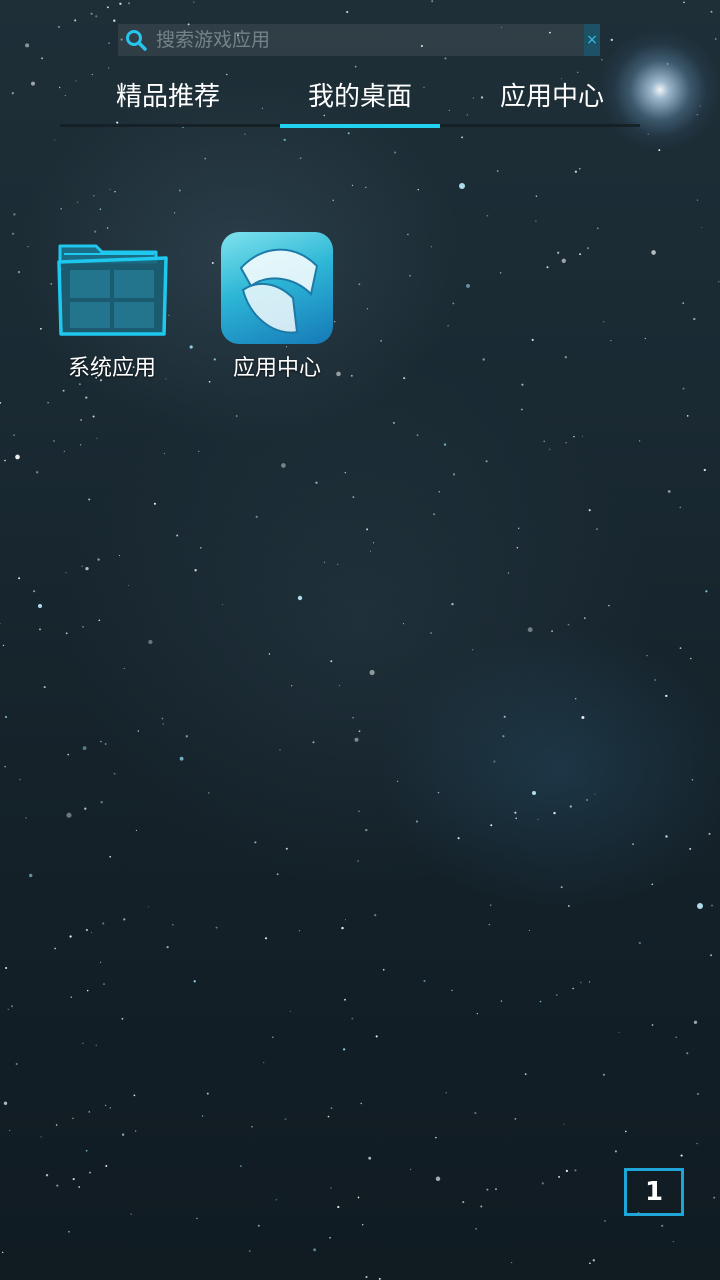 The width and height of the screenshot is (720, 1280). Describe the element at coordinates (360, 97) in the screenshot. I see `tab-my-desktop: 我的桌面` at that location.